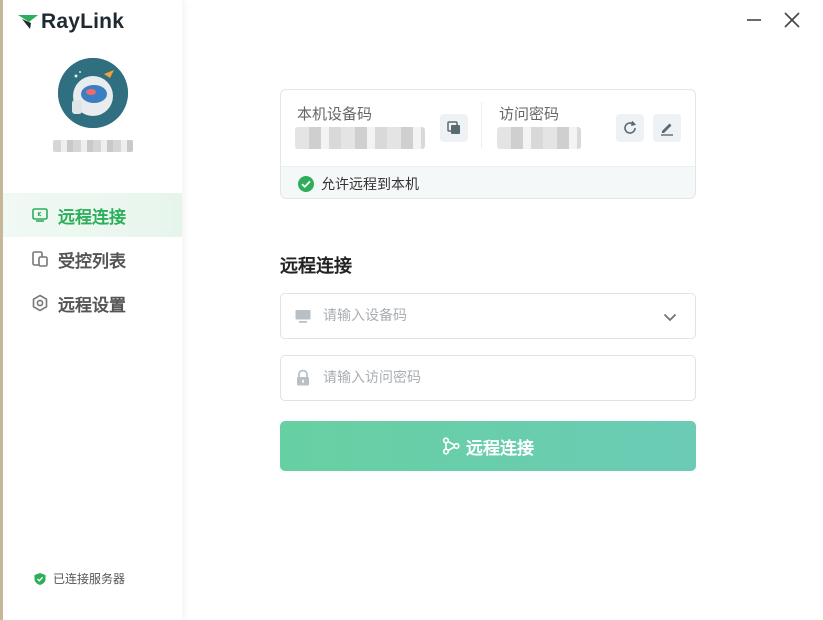 This screenshot has height=620, width=823. What do you see at coordinates (481, 125) in the screenshot?
I see `card-divider` at bounding box center [481, 125].